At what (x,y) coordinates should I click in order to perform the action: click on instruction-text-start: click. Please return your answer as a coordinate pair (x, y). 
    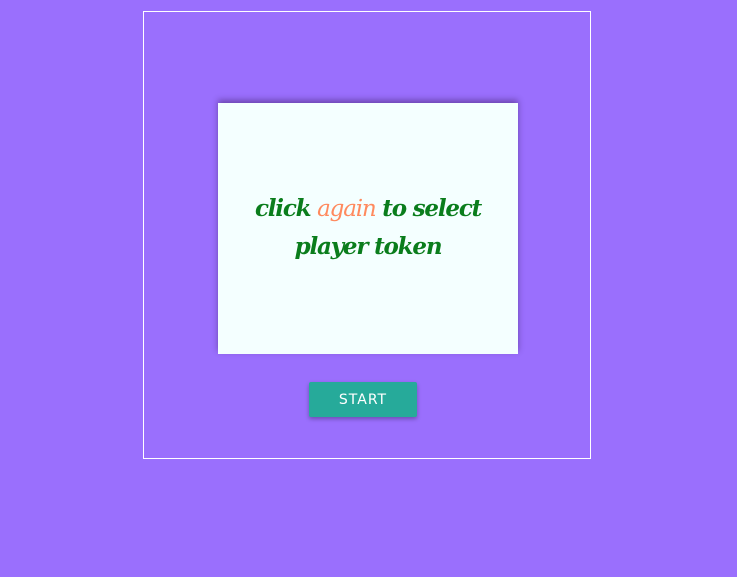
    Looking at the image, I should click on (286, 208).